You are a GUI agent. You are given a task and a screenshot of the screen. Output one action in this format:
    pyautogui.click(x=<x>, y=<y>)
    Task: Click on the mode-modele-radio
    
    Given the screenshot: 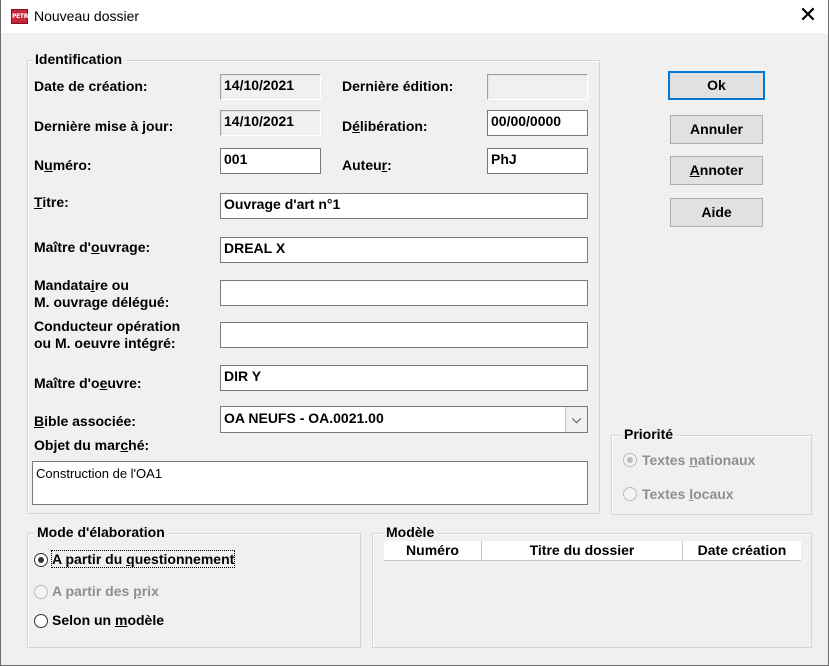 What is the action you would take?
    pyautogui.click(x=41, y=621)
    